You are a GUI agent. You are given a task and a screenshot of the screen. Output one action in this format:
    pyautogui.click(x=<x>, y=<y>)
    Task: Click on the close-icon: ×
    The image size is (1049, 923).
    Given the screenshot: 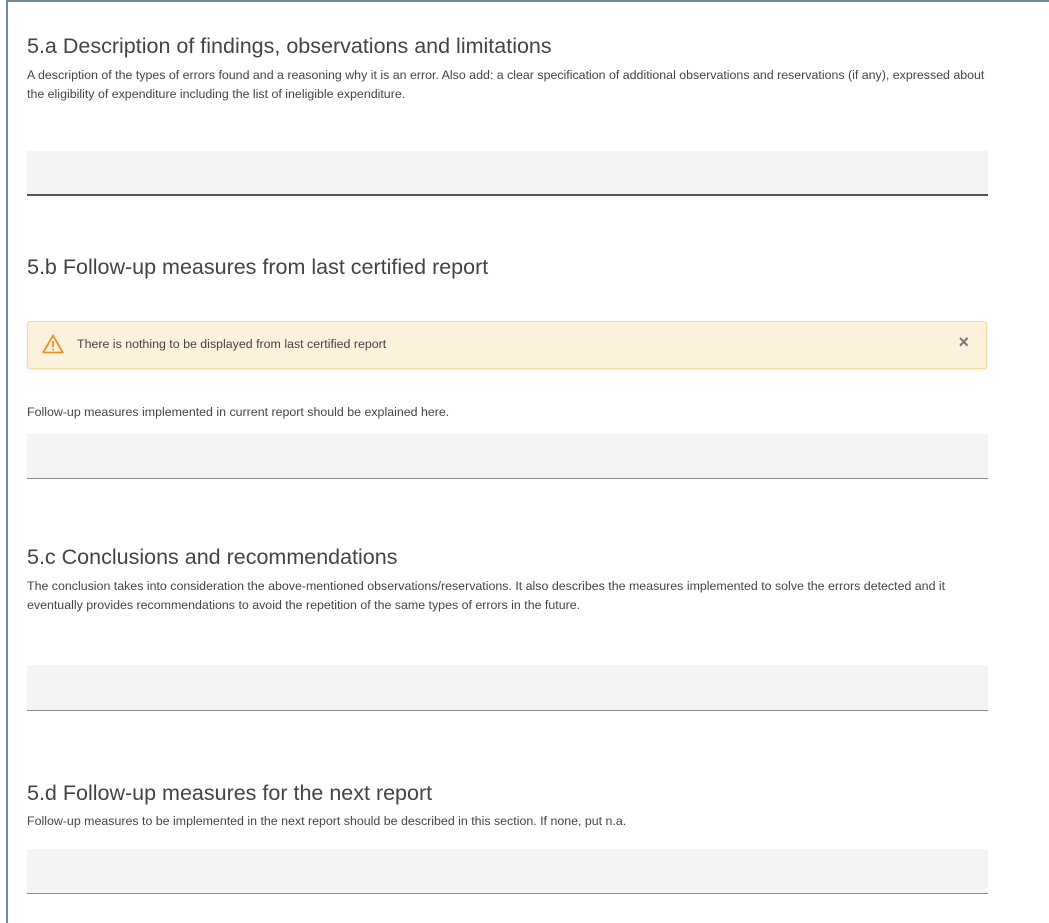 What is the action you would take?
    pyautogui.click(x=963, y=342)
    